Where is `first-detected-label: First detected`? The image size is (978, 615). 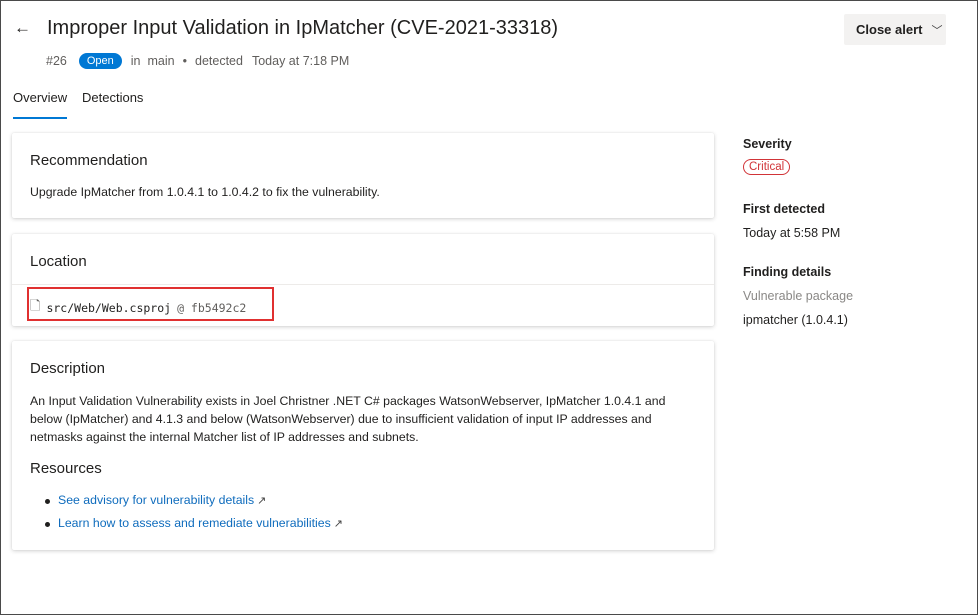 first-detected-label: First detected is located at coordinates (784, 209).